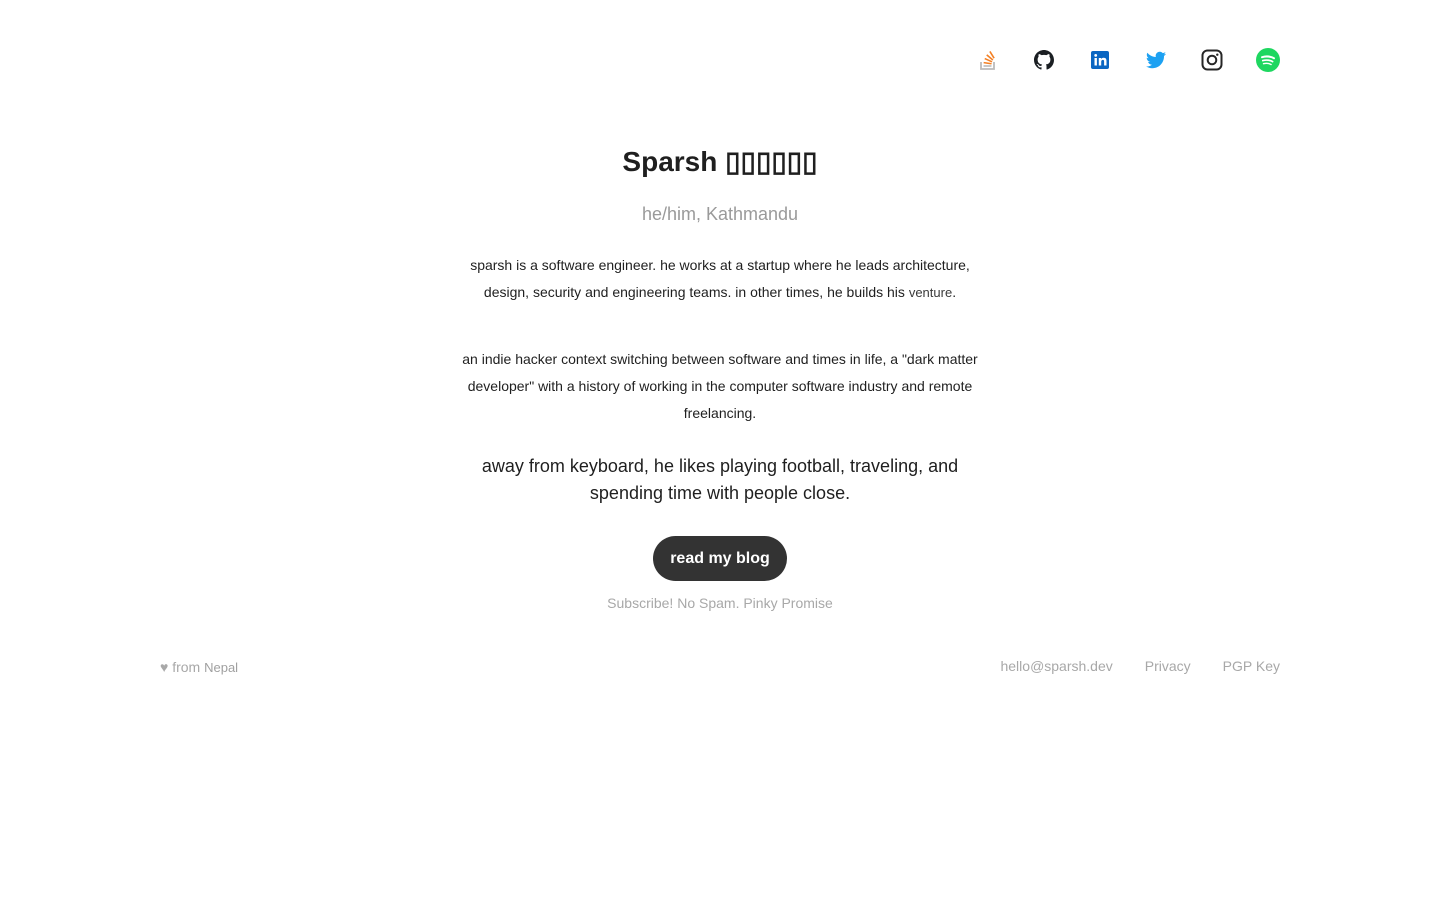 The height and width of the screenshot is (900, 1440). I want to click on pgp-key-link: PGP Key, so click(1251, 666).